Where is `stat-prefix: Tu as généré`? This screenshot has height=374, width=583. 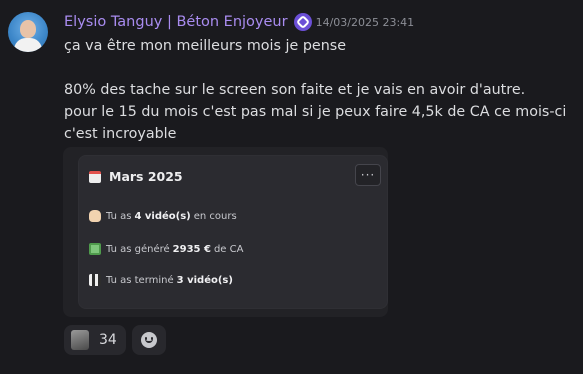 stat-prefix: Tu as généré is located at coordinates (138, 249).